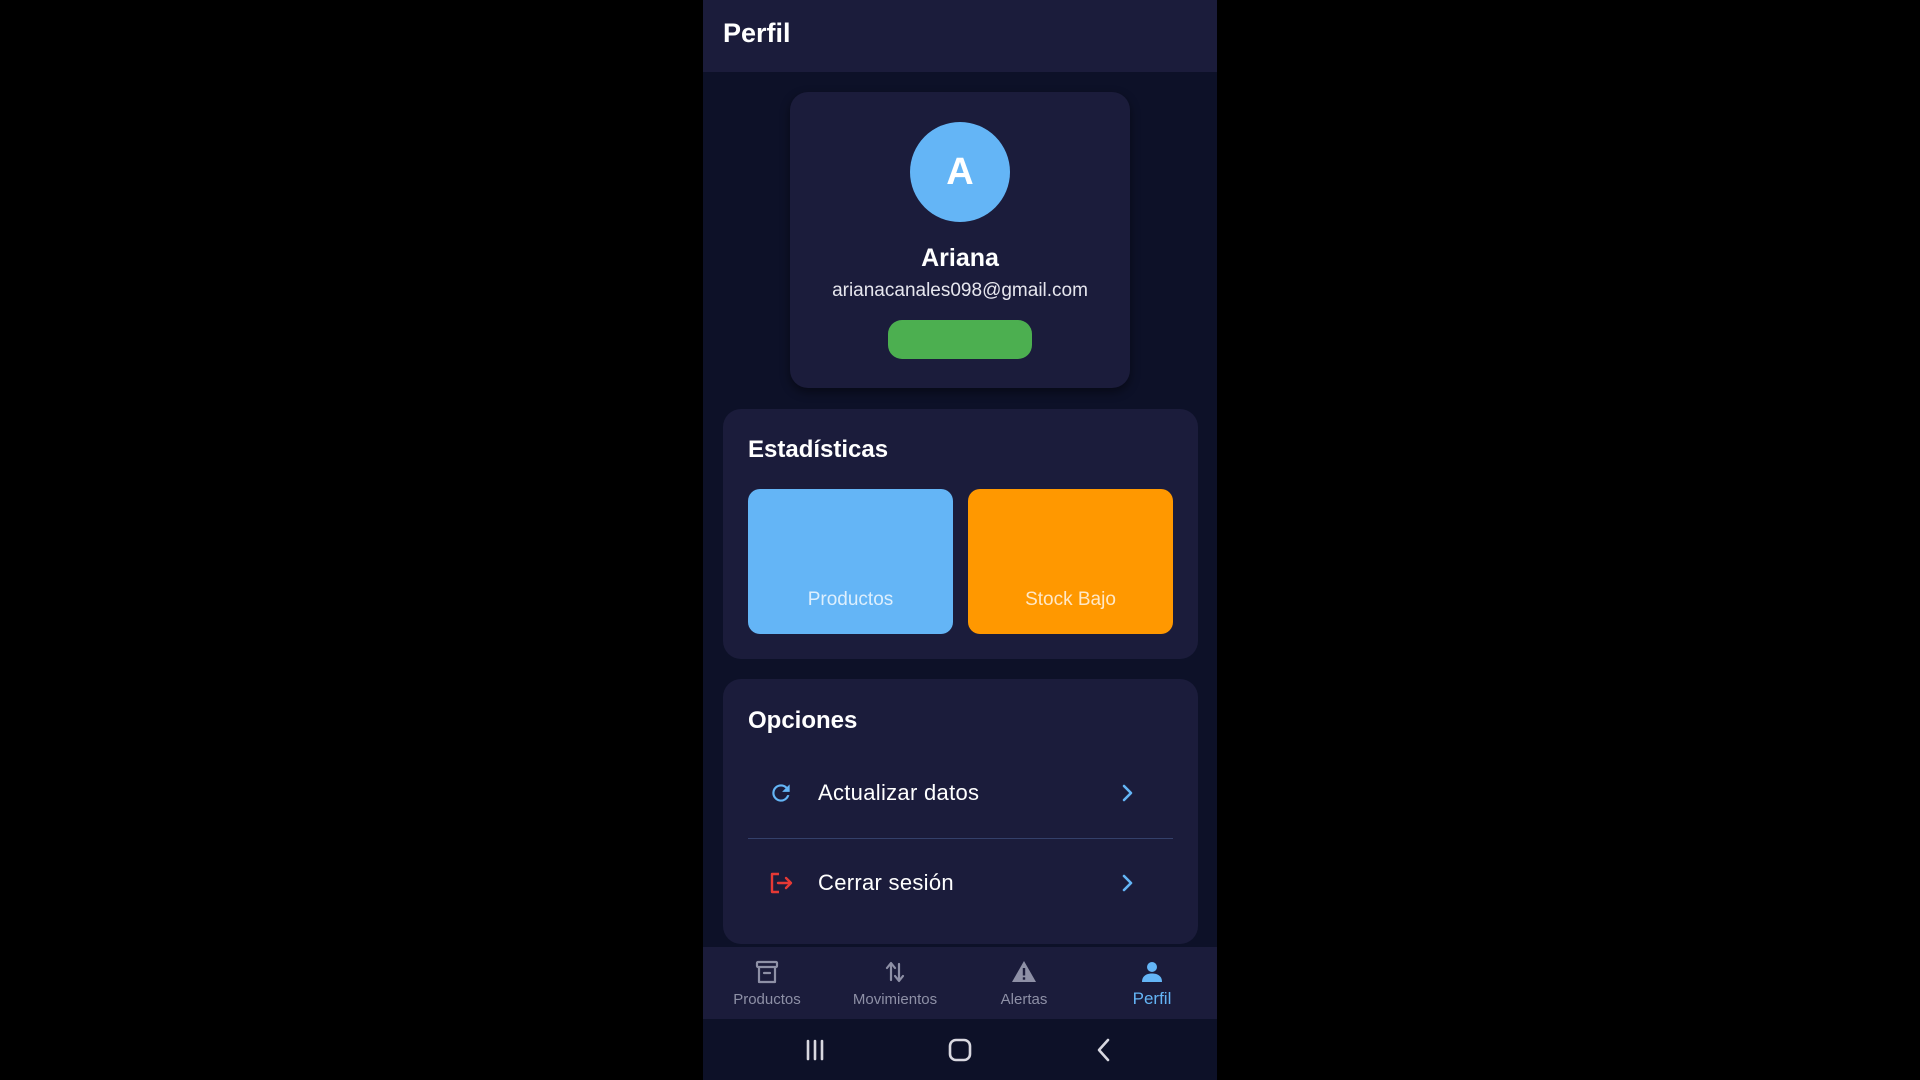 This screenshot has width=1920, height=1080. I want to click on nav-item-productos: Productos, so click(767, 983).